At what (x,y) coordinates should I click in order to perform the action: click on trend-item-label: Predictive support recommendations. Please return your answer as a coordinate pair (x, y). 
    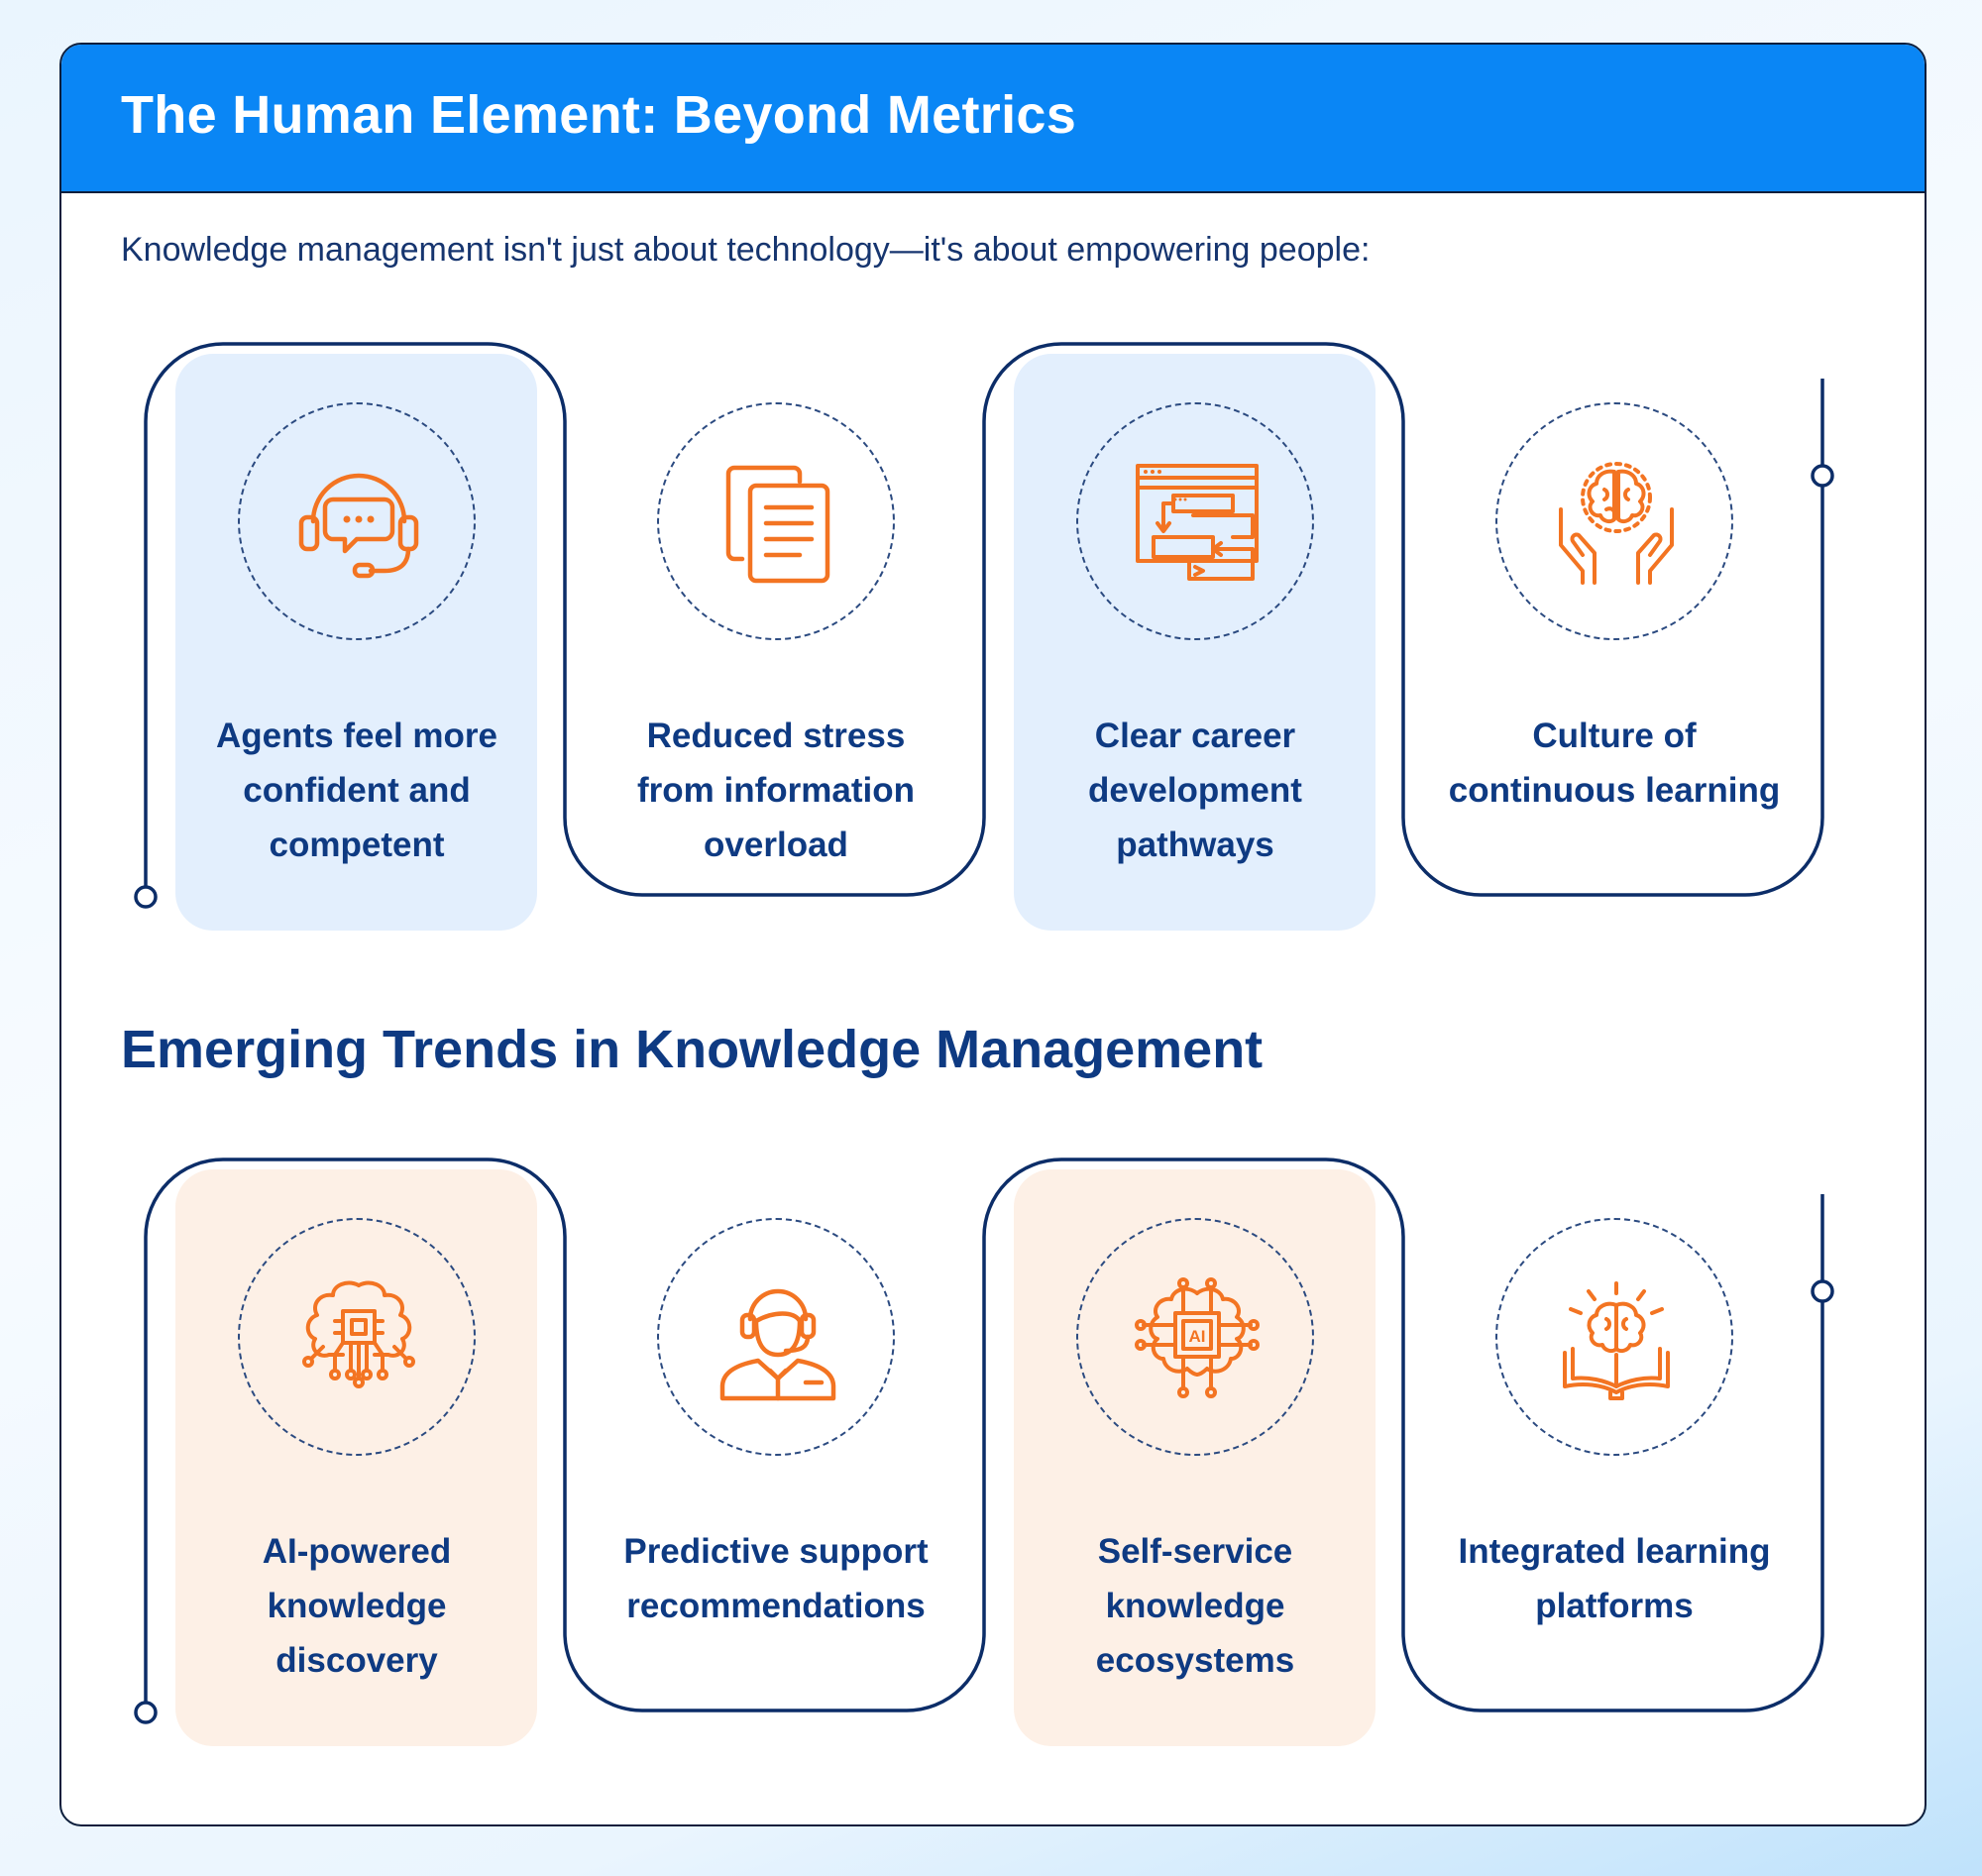
    Looking at the image, I should click on (776, 1579).